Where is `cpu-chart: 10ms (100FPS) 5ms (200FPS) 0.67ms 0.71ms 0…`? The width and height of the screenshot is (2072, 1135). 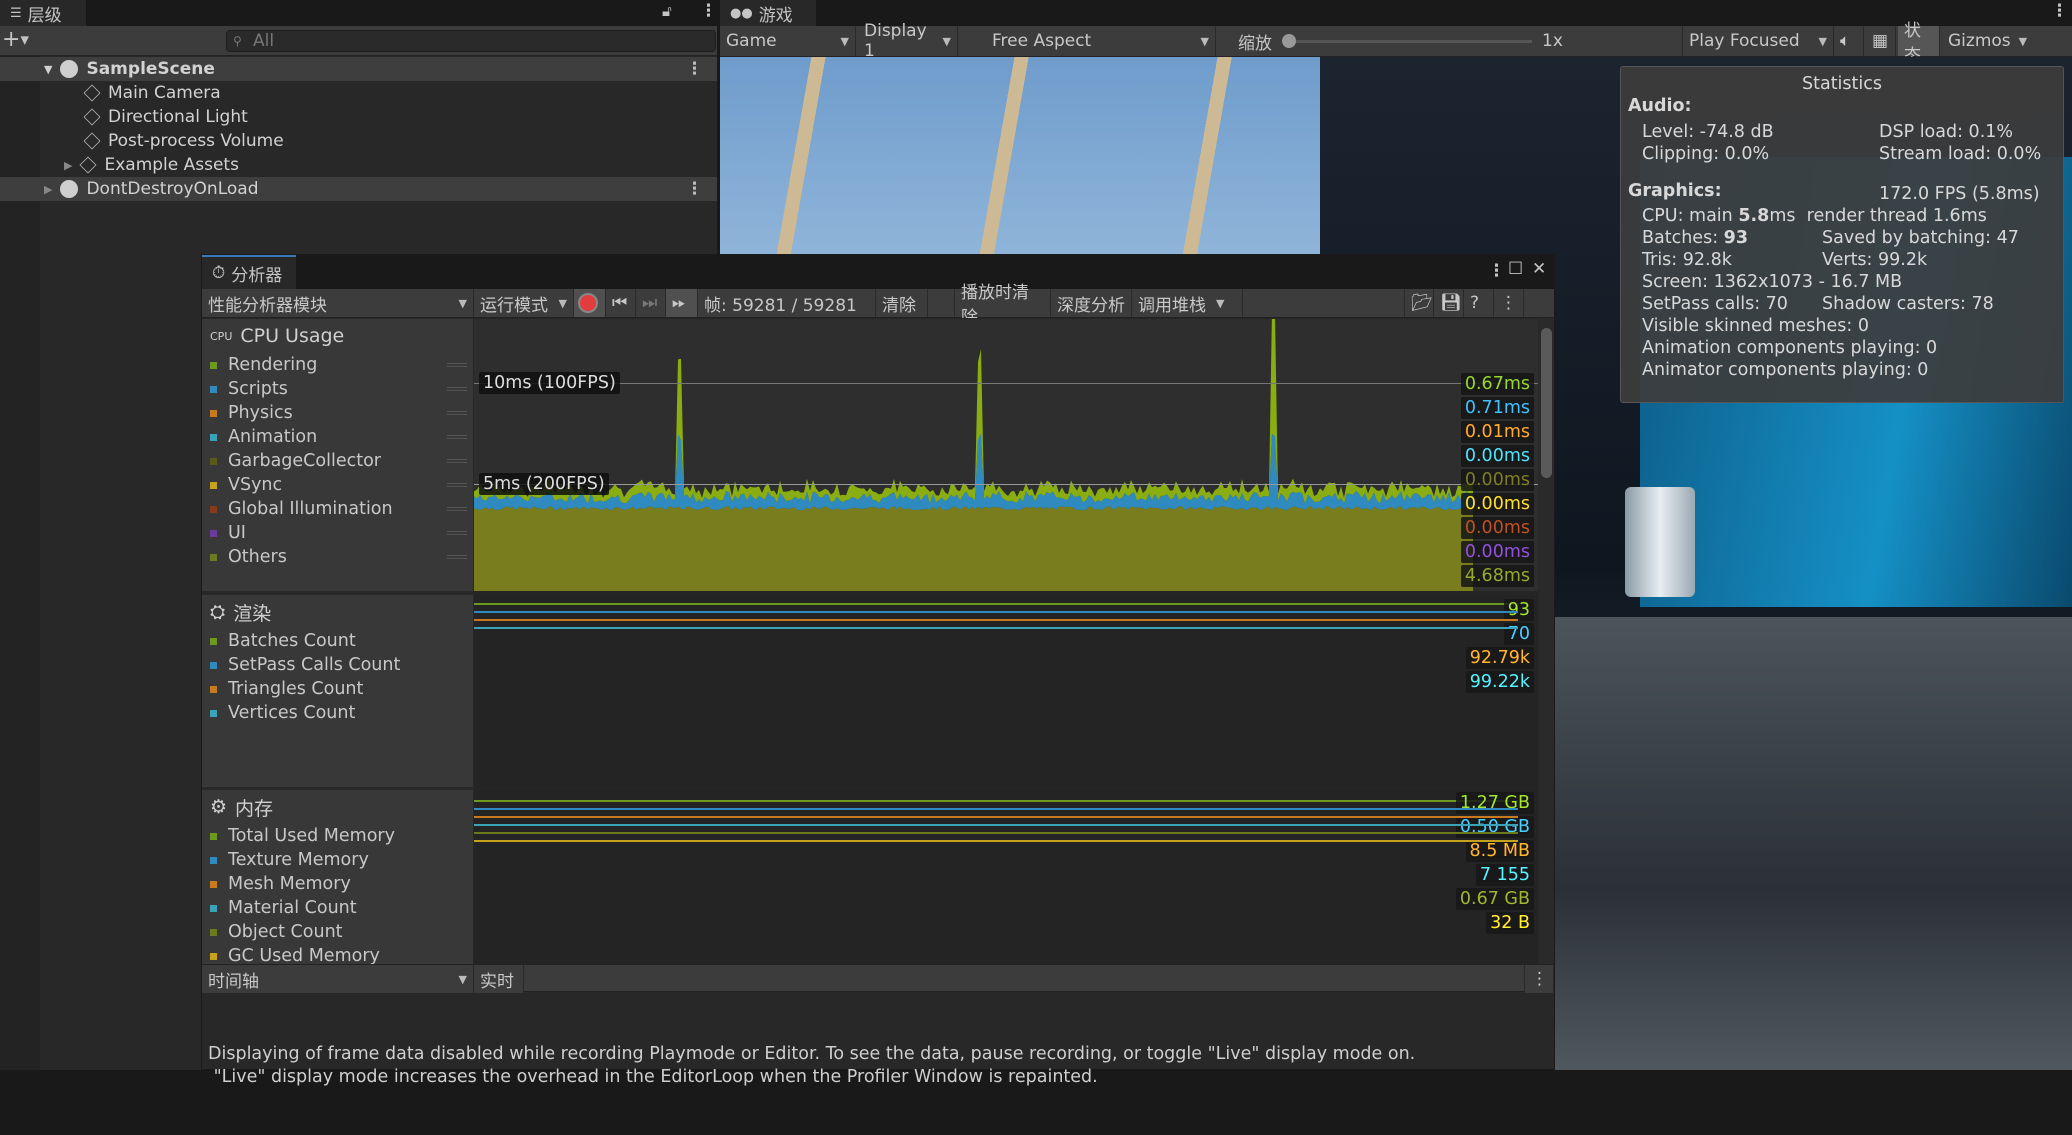 cpu-chart: 10ms (100FPS) 5ms (200FPS) 0.67ms 0.71ms 0… is located at coordinates (1006, 455).